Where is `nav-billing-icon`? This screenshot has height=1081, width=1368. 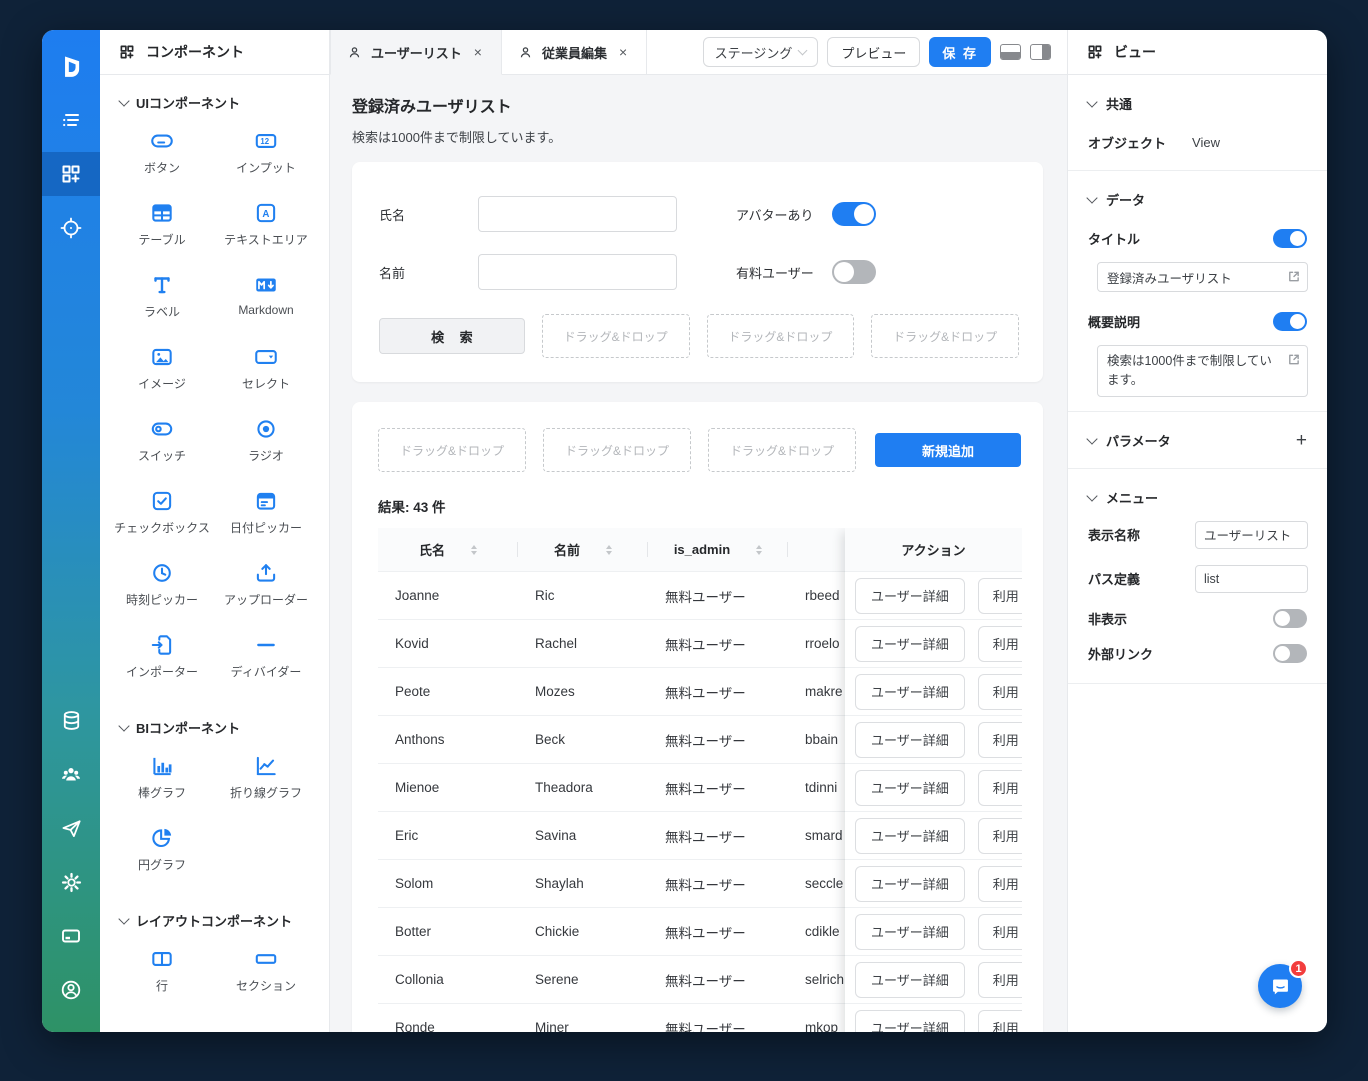 nav-billing-icon is located at coordinates (71, 936).